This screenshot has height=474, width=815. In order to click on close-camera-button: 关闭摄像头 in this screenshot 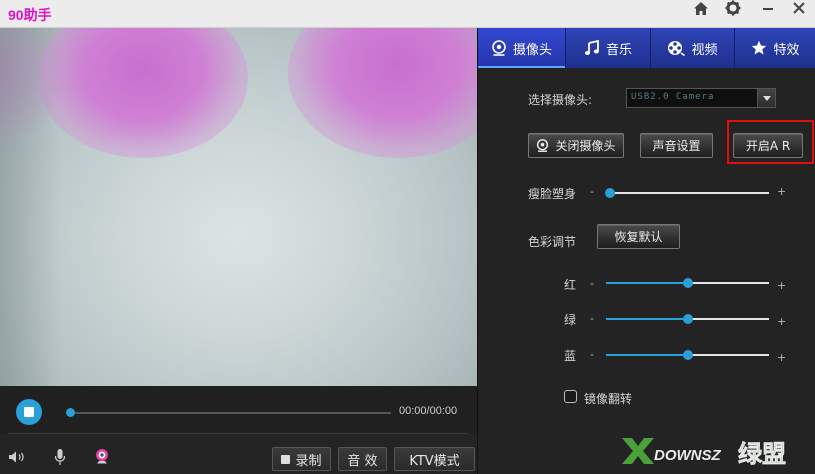, I will do `click(576, 145)`.